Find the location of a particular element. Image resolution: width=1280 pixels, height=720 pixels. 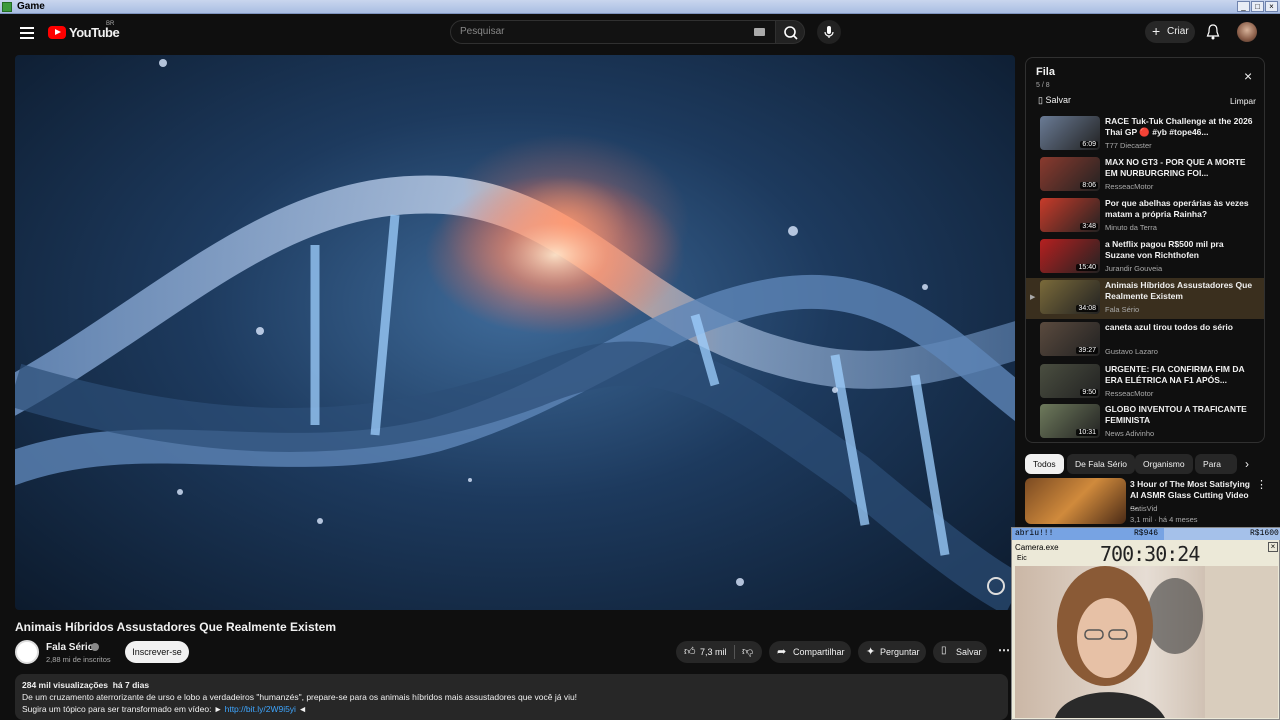

chip-organismo: Organismo is located at coordinates (1164, 464).